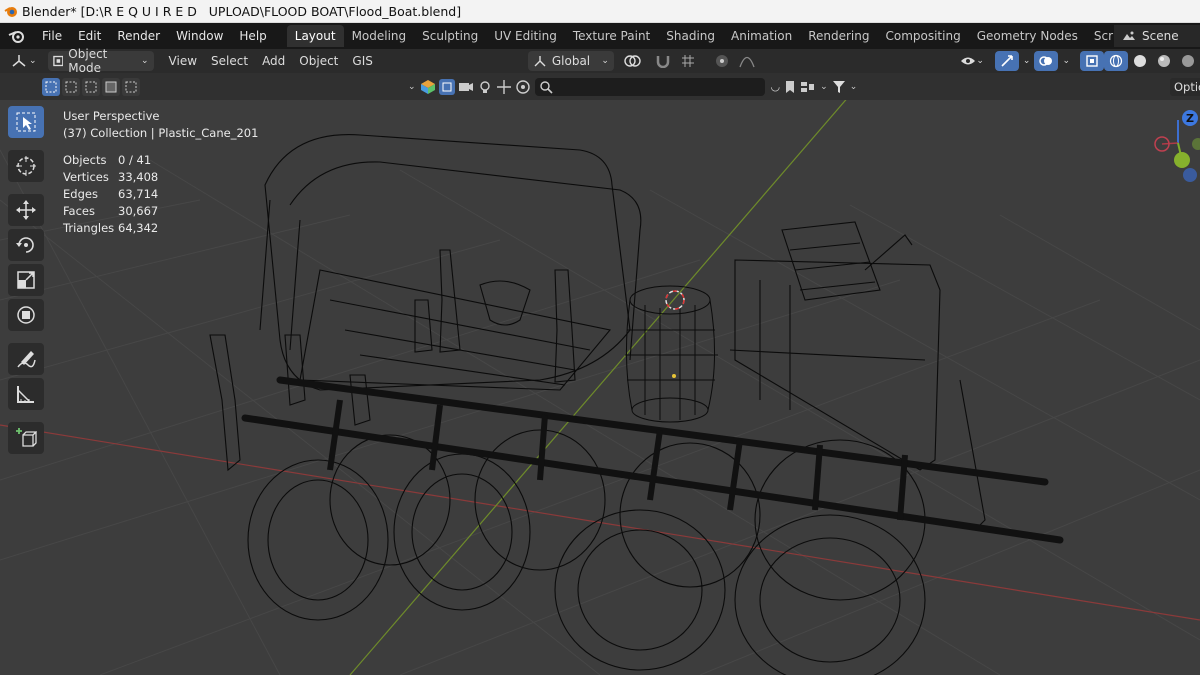 The image size is (1200, 675). Describe the element at coordinates (747, 61) in the screenshot. I see `falloff-button` at that location.